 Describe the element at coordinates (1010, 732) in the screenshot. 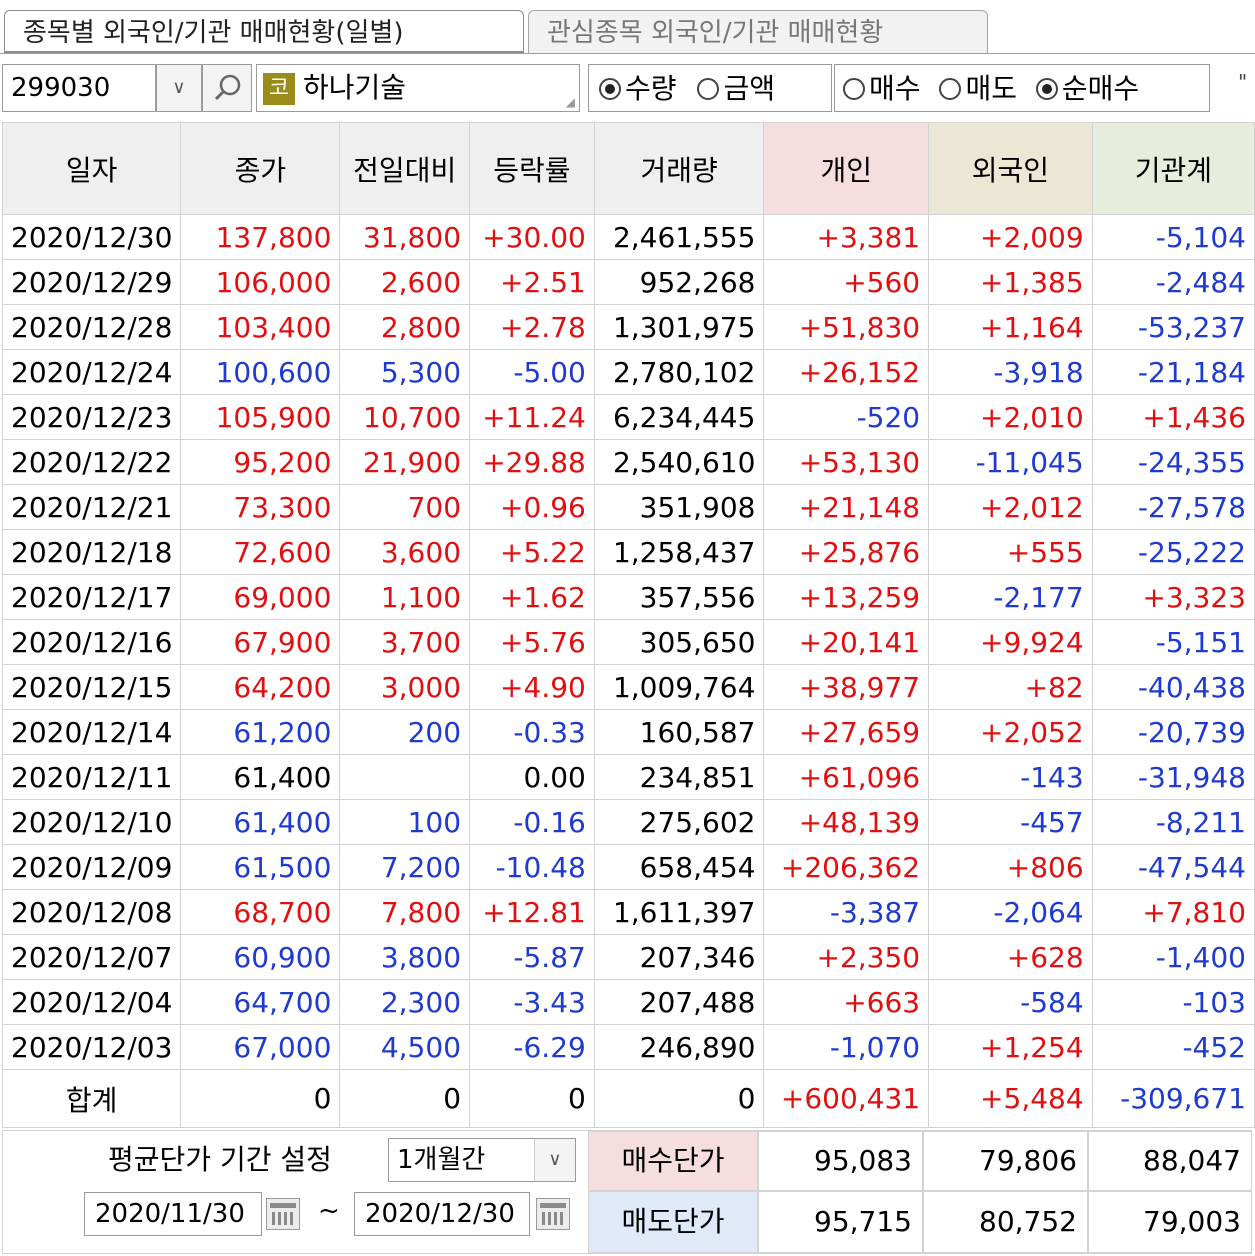

I see `row-foreign: +2,052` at that location.